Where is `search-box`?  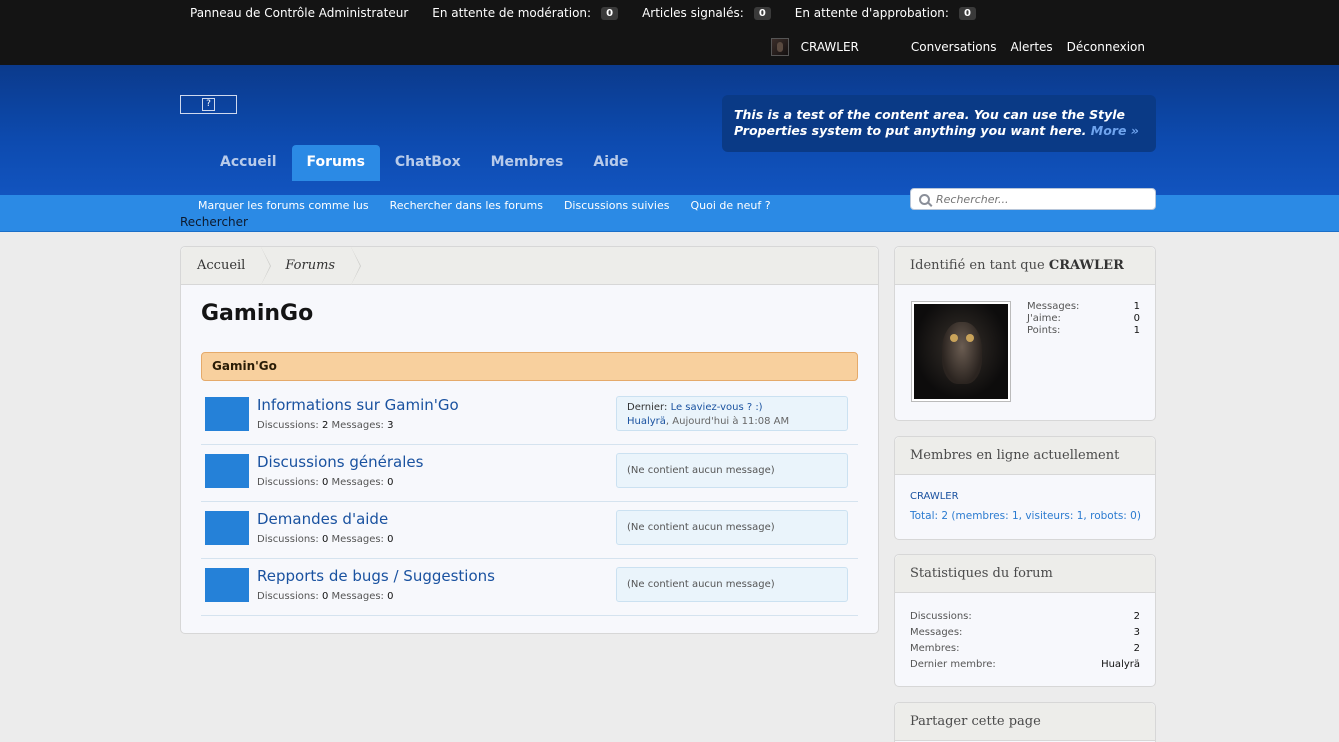 search-box is located at coordinates (1033, 199).